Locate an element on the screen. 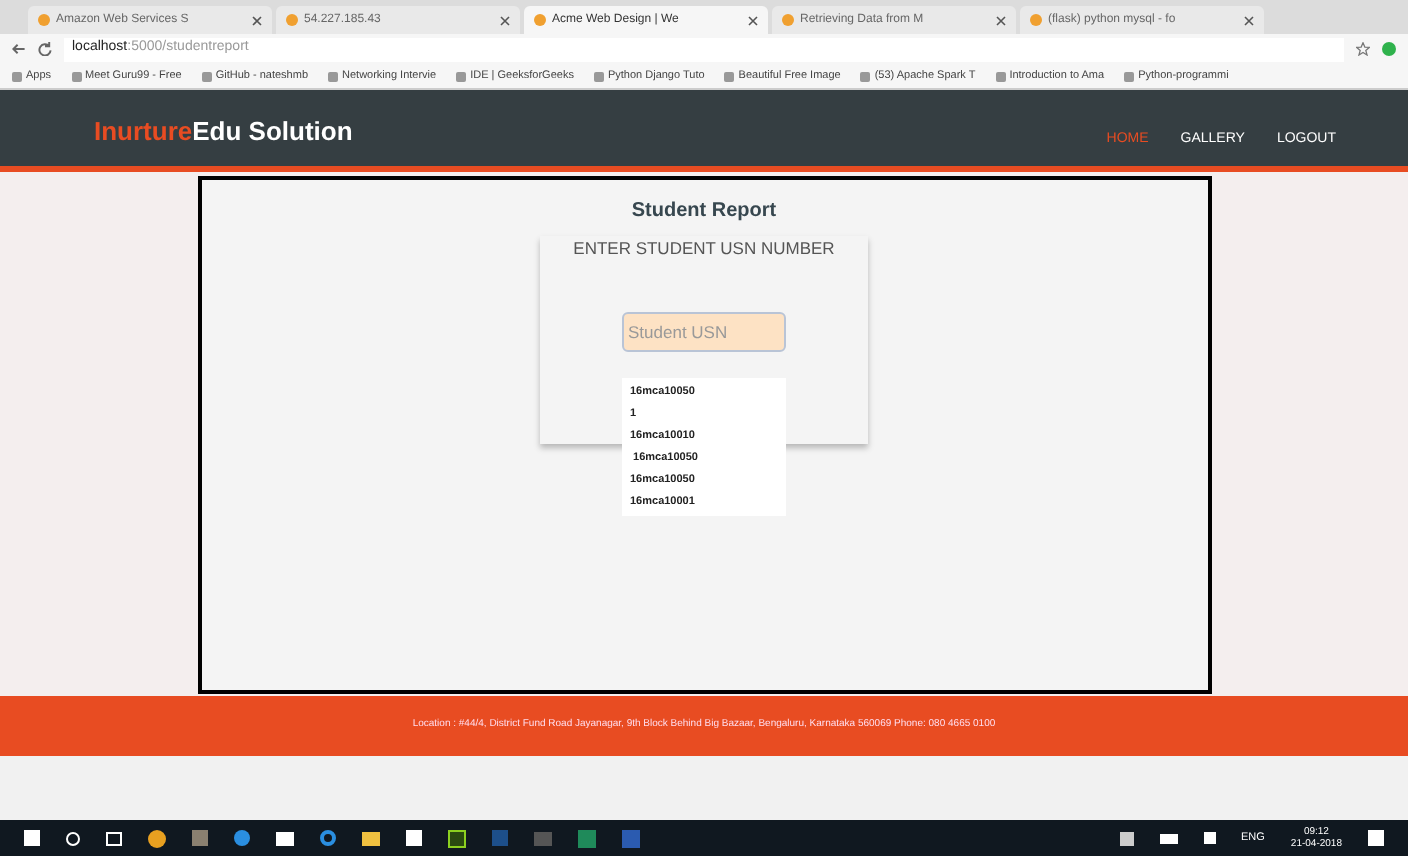  prompt-text: ENTER STUDENT USN NUMBER is located at coordinates (704, 249).